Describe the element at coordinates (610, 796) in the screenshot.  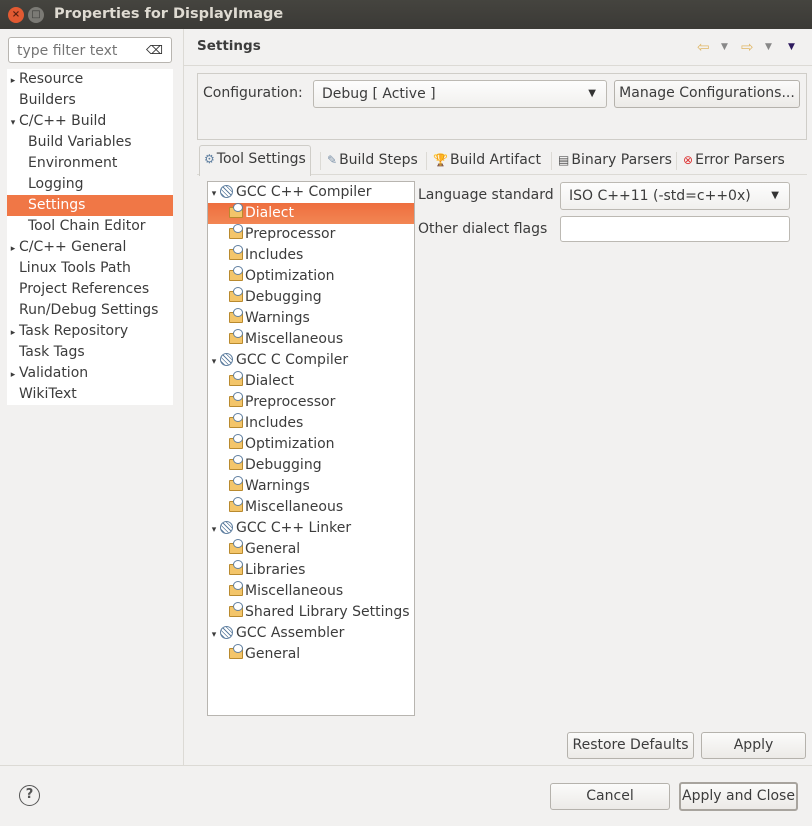
I see `cancel-button: Cancel` at that location.